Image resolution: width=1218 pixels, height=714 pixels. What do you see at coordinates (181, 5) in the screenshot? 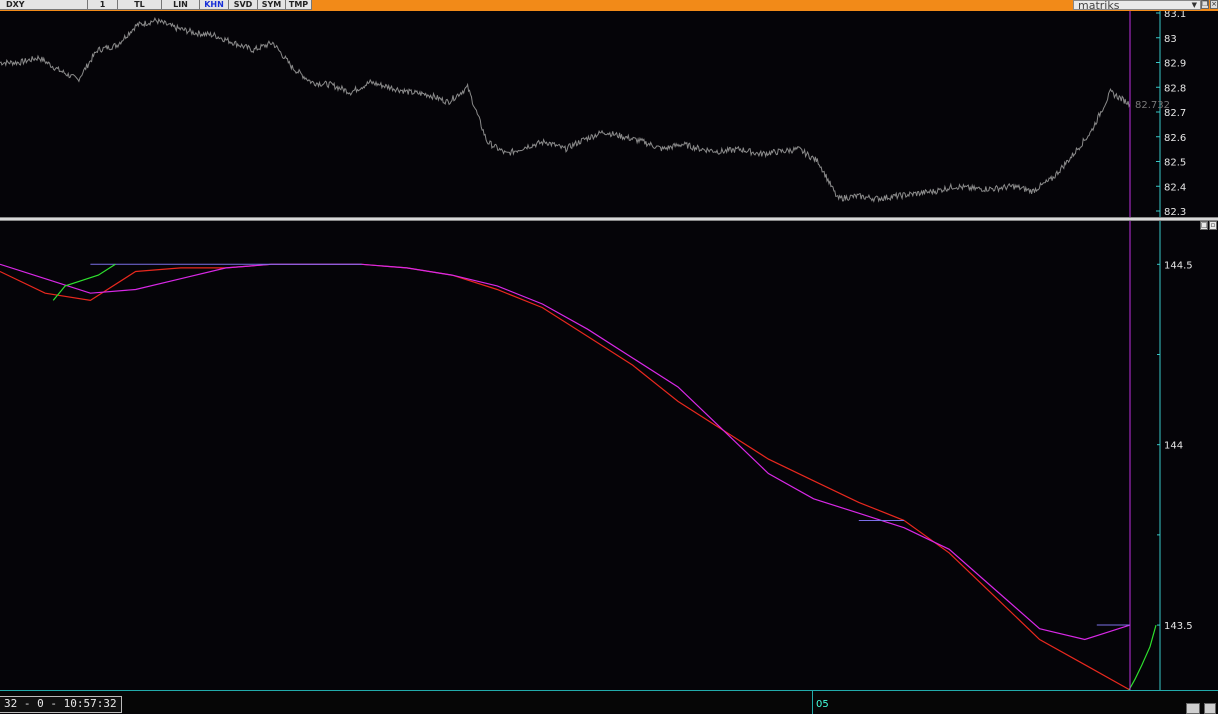
I see `lin-button: LIN` at bounding box center [181, 5].